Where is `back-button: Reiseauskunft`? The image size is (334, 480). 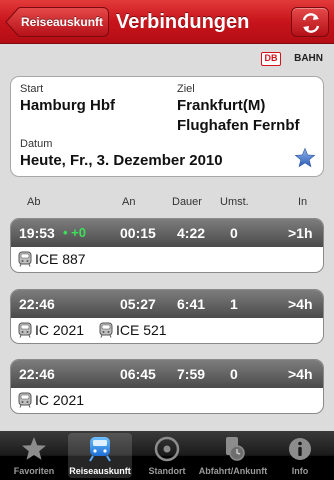
back-button: Reiseauskunft is located at coordinates (57, 22).